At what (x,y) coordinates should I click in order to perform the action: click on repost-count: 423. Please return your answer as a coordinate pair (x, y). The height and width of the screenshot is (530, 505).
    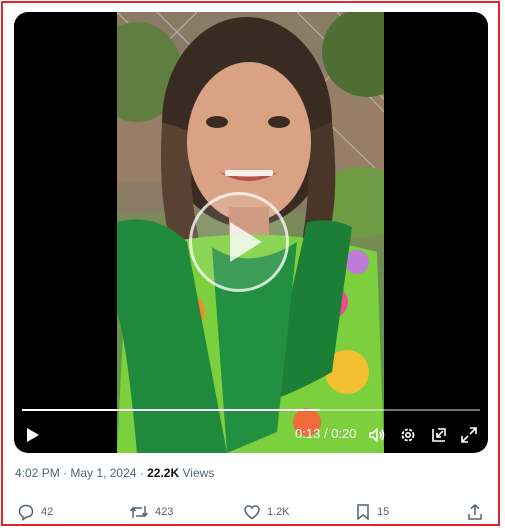
    Looking at the image, I should click on (164, 512).